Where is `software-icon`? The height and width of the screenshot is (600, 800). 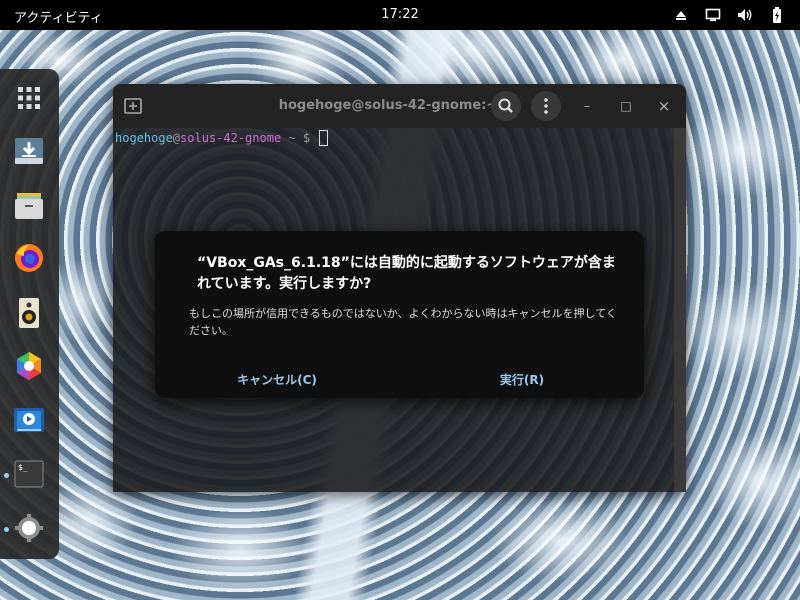
software-icon is located at coordinates (29, 366).